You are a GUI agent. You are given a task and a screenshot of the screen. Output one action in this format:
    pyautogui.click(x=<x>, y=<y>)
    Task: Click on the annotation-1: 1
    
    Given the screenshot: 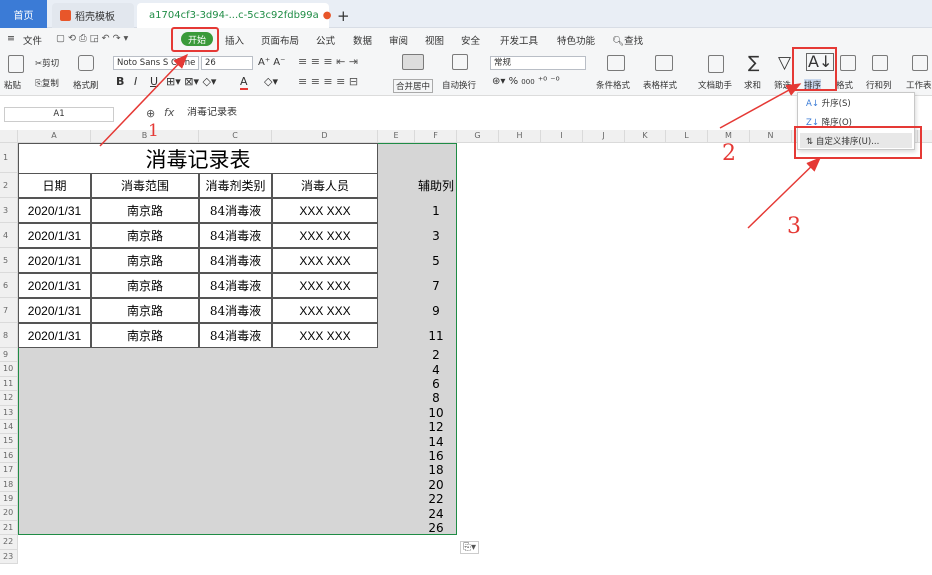 What is the action you would take?
    pyautogui.click(x=153, y=131)
    